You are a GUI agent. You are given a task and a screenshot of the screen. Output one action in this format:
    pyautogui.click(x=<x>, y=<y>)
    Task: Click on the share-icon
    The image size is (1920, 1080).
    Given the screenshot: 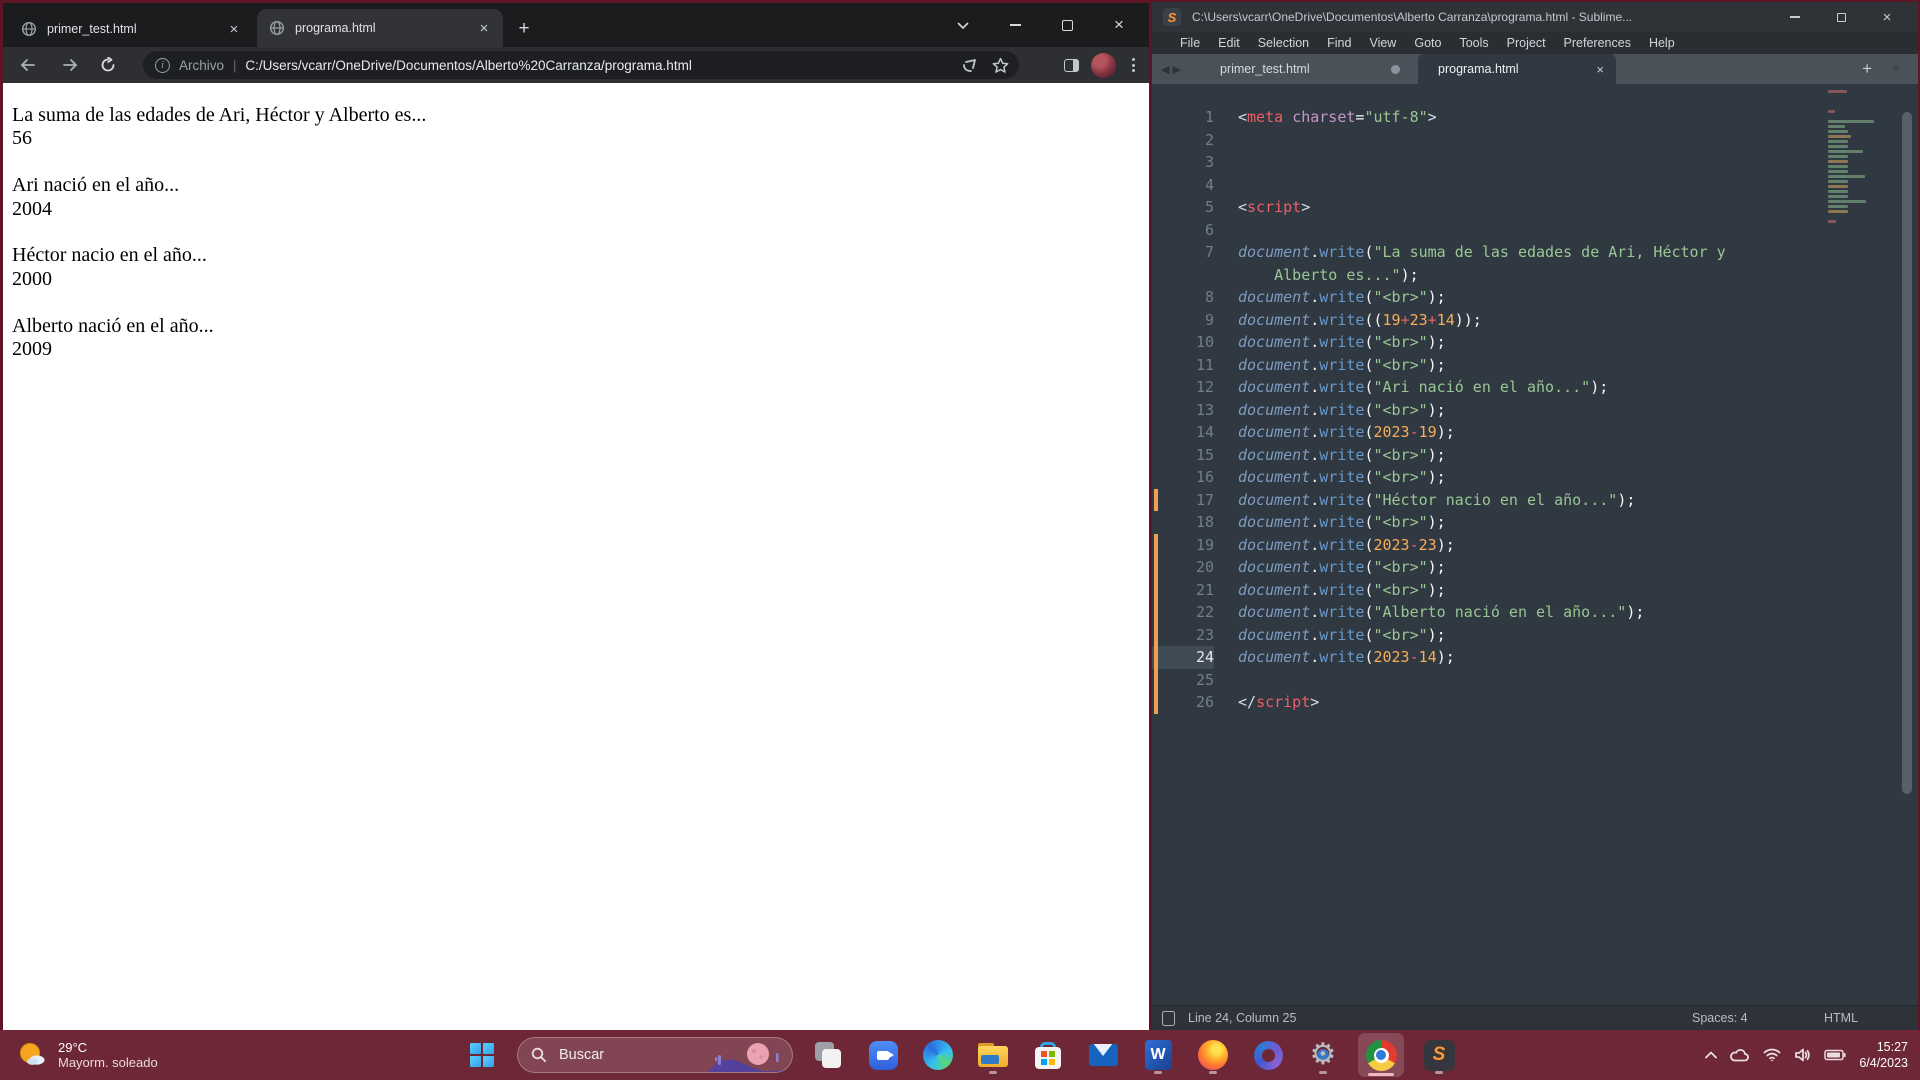 What is the action you would take?
    pyautogui.click(x=969, y=65)
    